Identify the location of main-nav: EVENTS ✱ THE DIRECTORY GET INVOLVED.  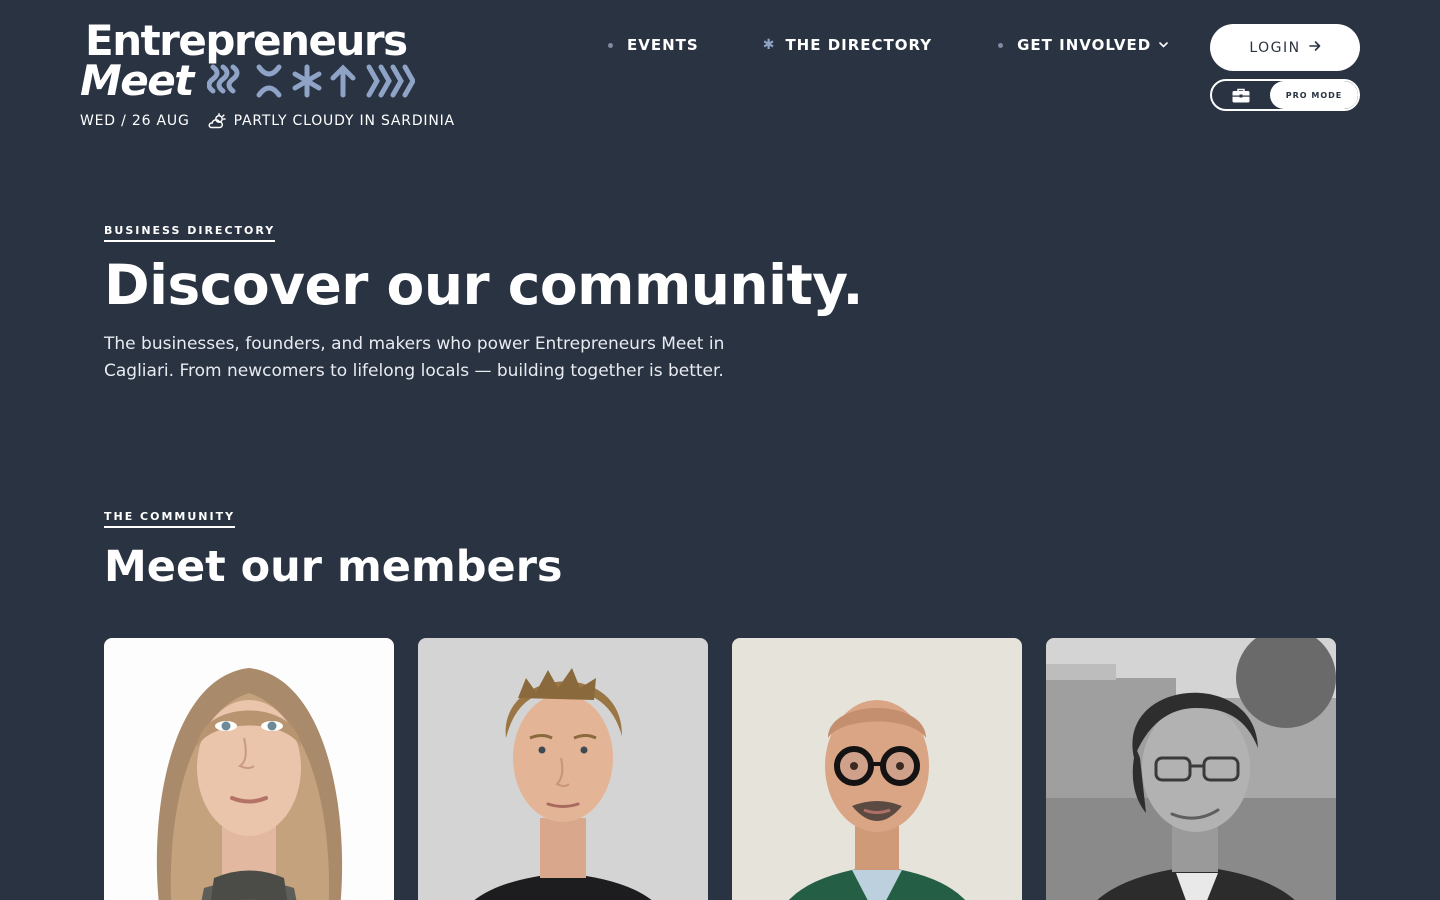
(888, 45).